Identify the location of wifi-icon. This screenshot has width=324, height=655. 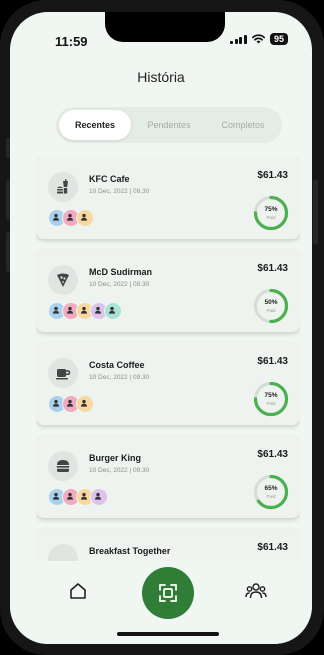
(258, 39).